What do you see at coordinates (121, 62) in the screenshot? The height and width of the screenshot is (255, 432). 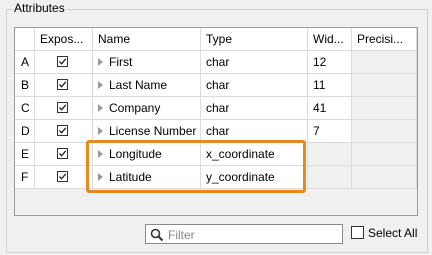 I see `name-text: First` at bounding box center [121, 62].